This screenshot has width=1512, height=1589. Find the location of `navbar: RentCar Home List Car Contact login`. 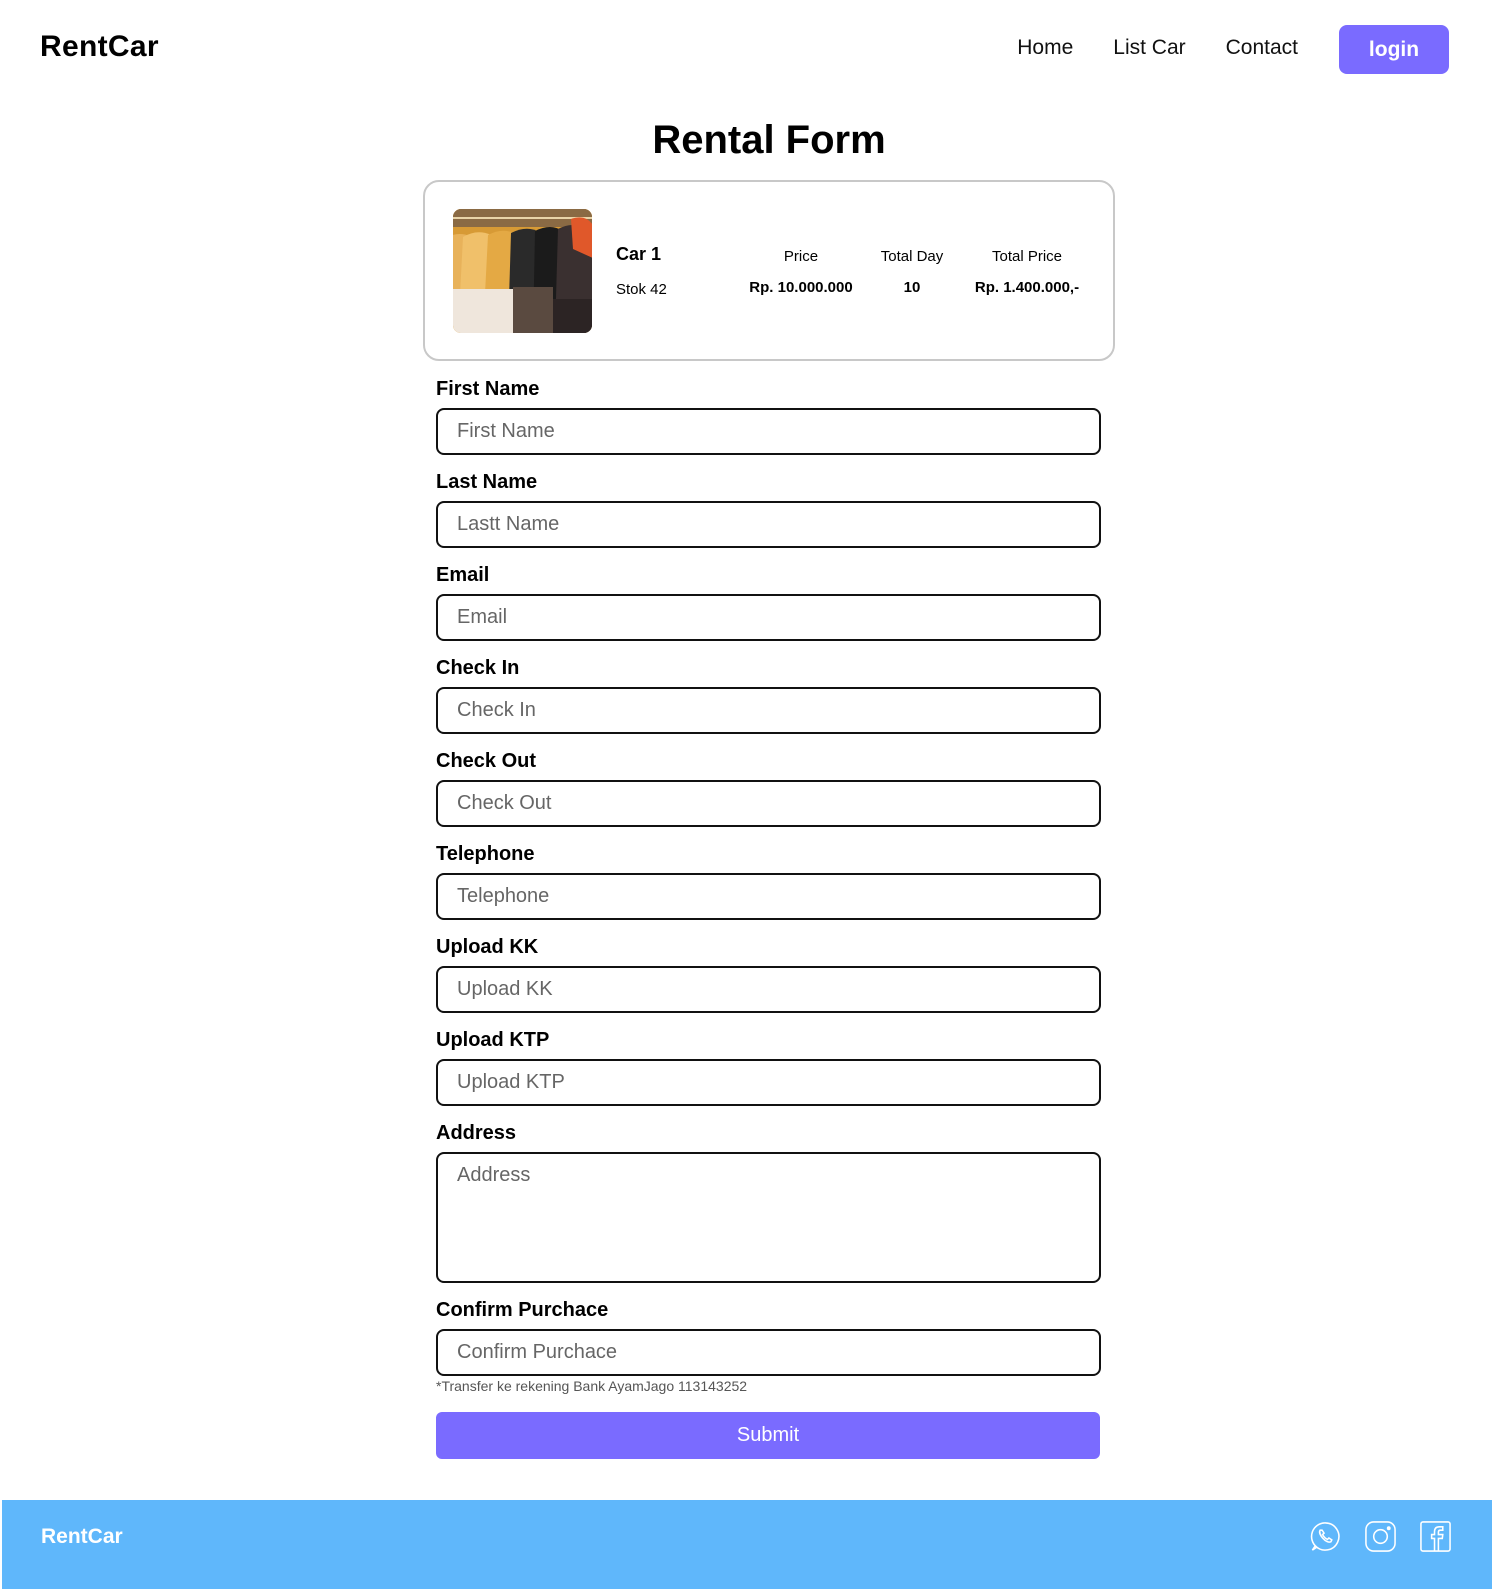

navbar: RentCar Home List Car Contact login is located at coordinates (756, 50).